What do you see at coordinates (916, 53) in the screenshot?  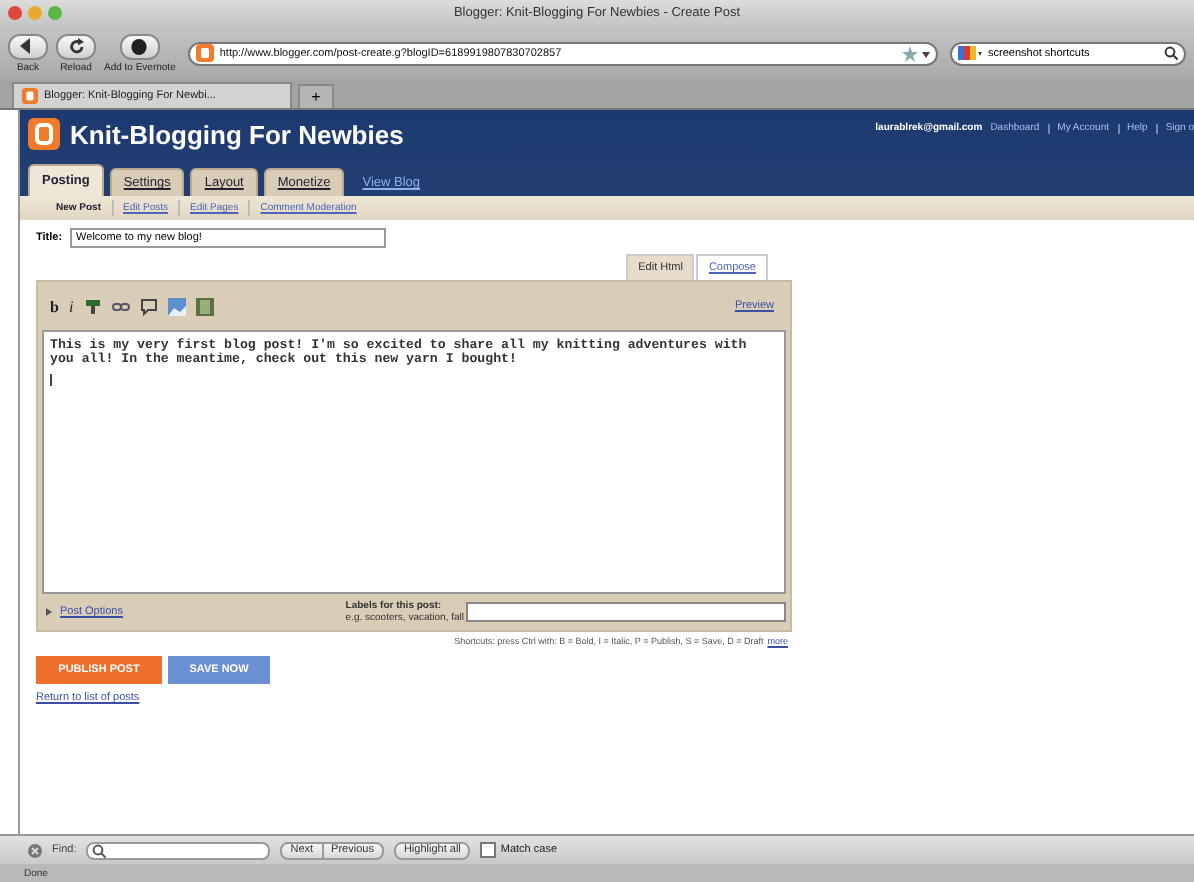 I see `bookmark-star-icon` at bounding box center [916, 53].